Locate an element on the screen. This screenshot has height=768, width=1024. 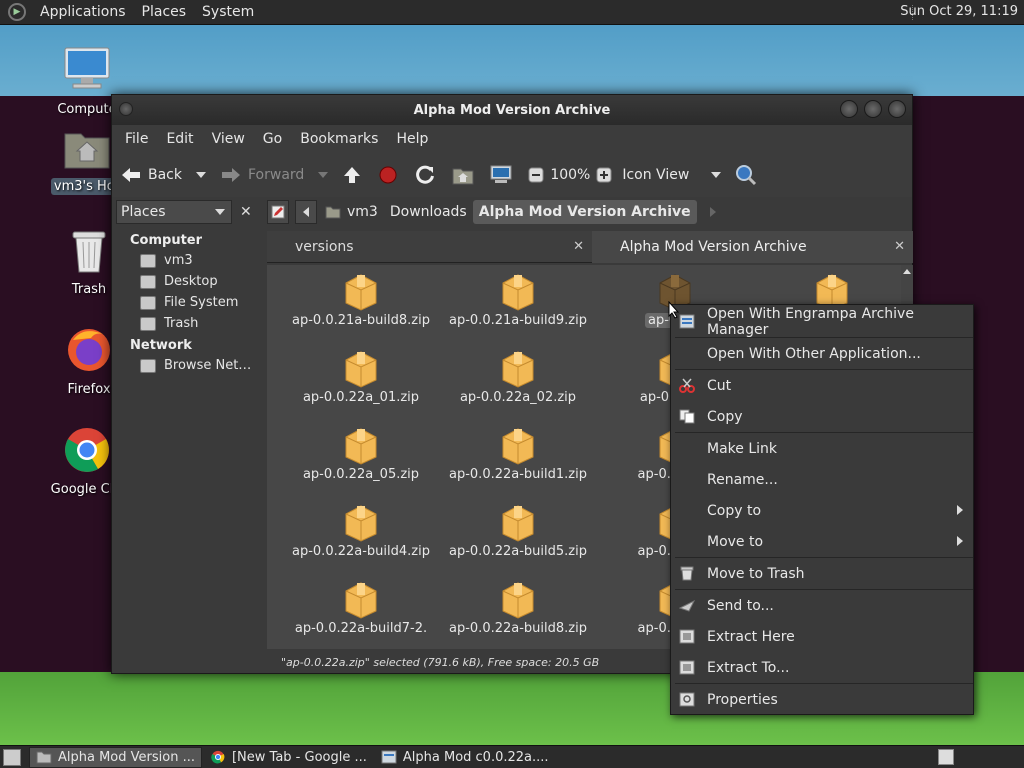
close-sidebar-icon: ✕ is located at coordinates (246, 212).